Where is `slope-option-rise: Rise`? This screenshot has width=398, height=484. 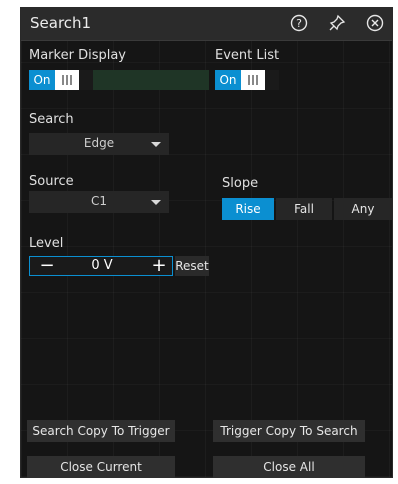
slope-option-rise: Rise is located at coordinates (248, 209).